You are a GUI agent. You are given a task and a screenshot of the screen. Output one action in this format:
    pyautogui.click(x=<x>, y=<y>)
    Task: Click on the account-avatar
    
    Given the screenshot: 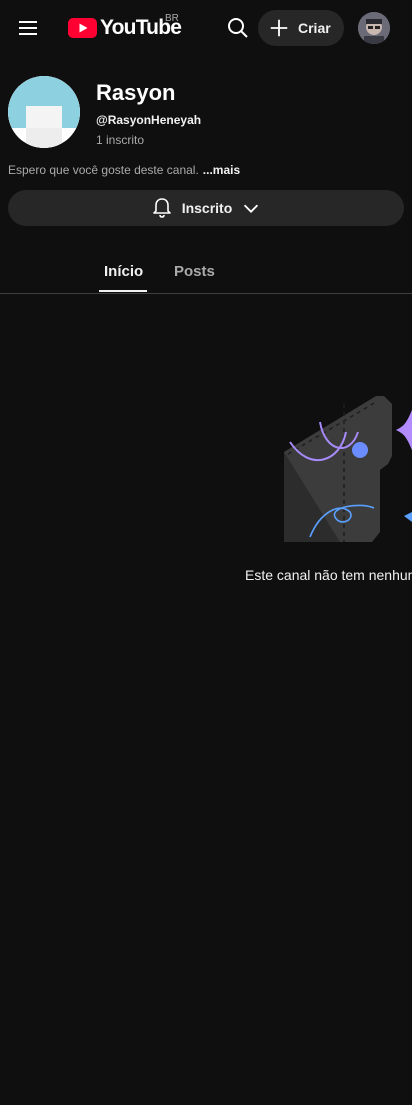 What is the action you would take?
    pyautogui.click(x=374, y=28)
    